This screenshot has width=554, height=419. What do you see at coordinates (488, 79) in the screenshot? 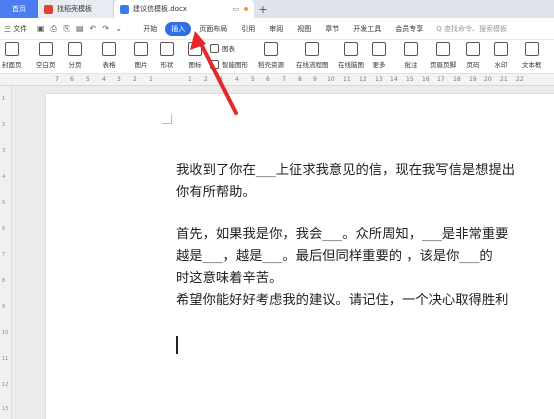
I see `ruler-number: 20` at bounding box center [488, 79].